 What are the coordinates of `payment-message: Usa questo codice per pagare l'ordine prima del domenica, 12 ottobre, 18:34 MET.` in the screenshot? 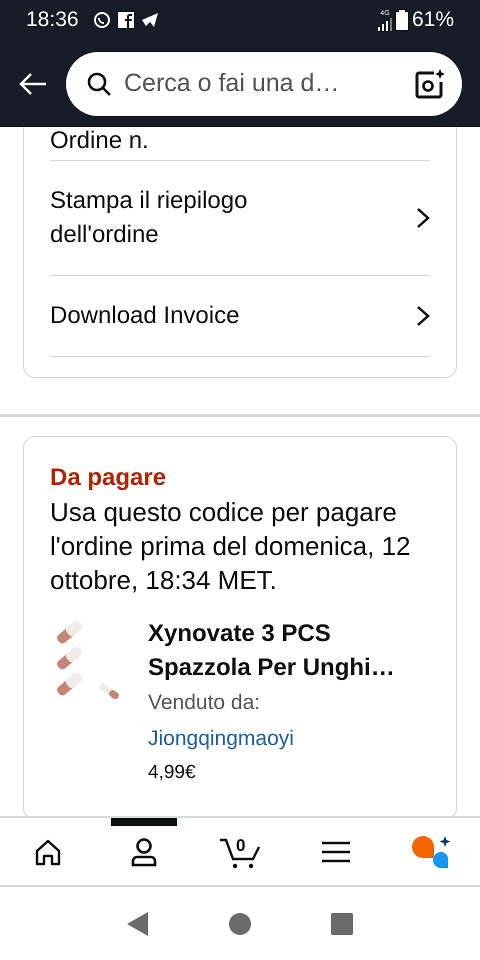 It's located at (231, 546).